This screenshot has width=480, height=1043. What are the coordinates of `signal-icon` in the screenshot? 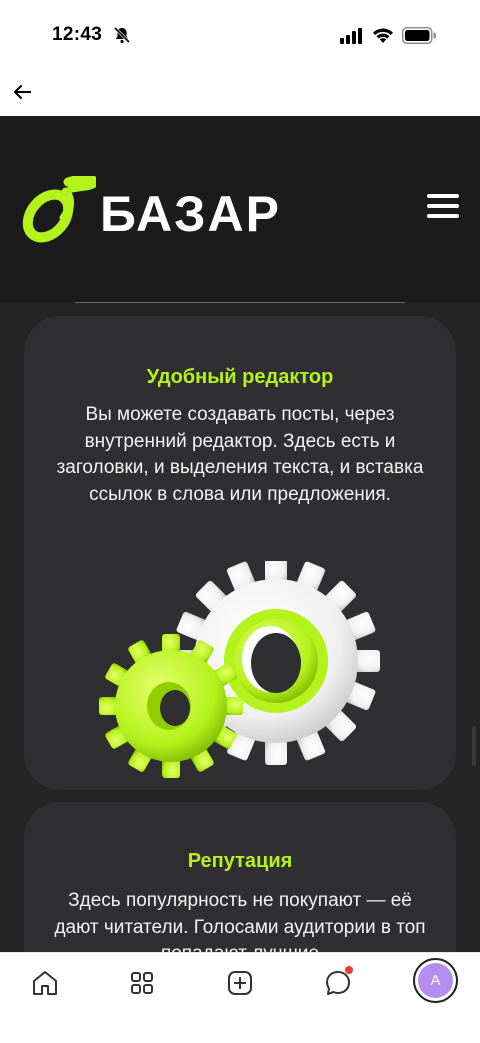 It's located at (351, 36).